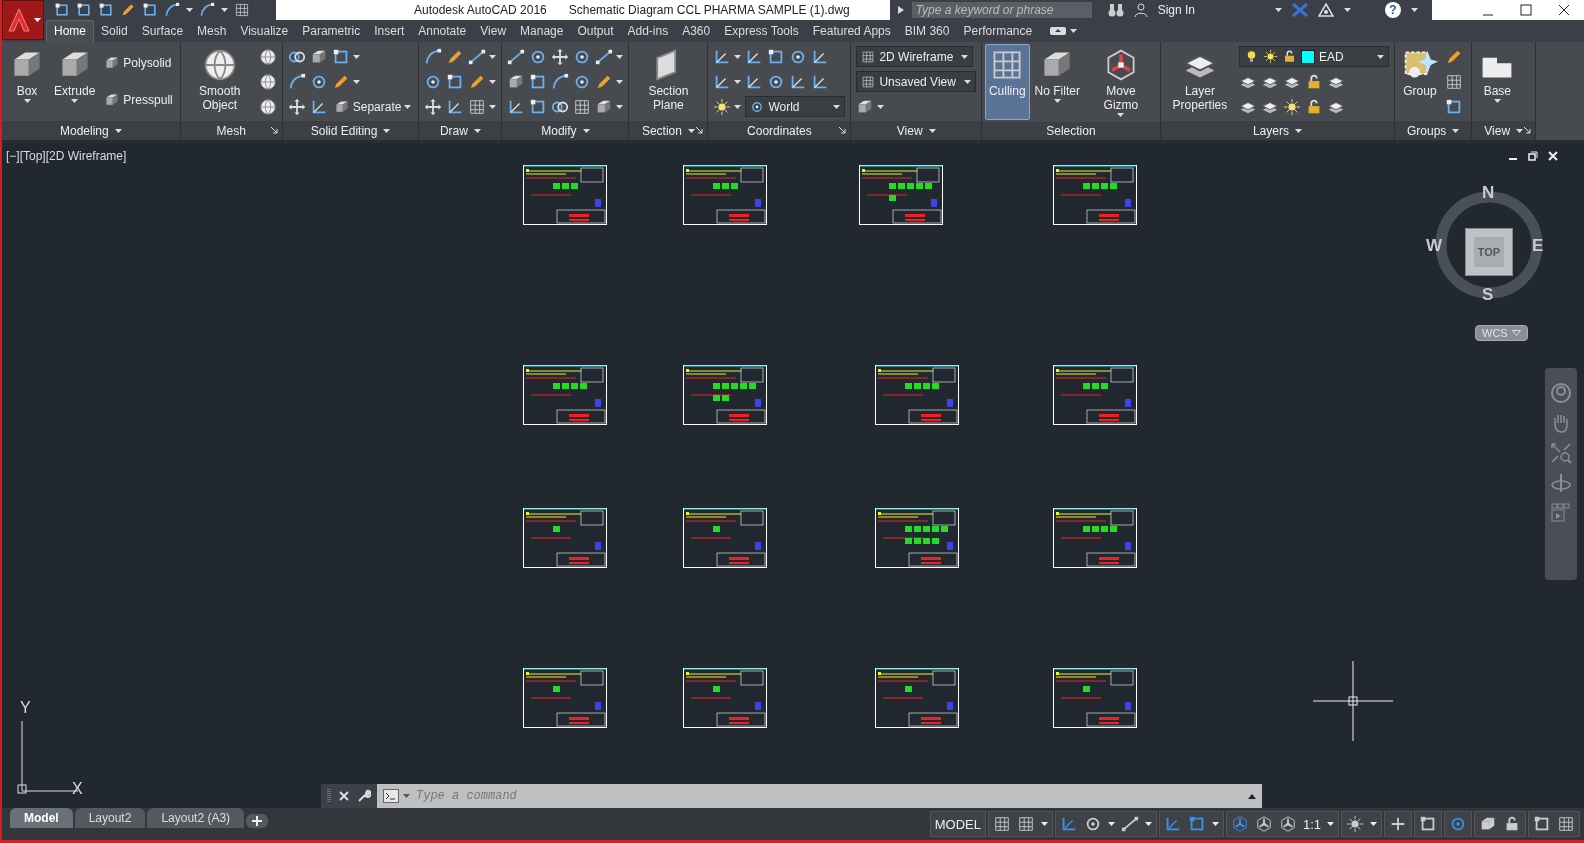  What do you see at coordinates (1058, 31) in the screenshot?
I see `panel-toggle-icon` at bounding box center [1058, 31].